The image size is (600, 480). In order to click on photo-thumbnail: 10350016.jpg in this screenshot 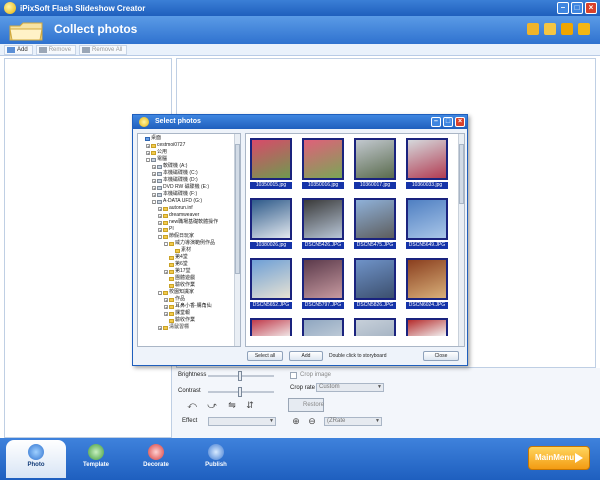, I will do `click(323, 163)`.